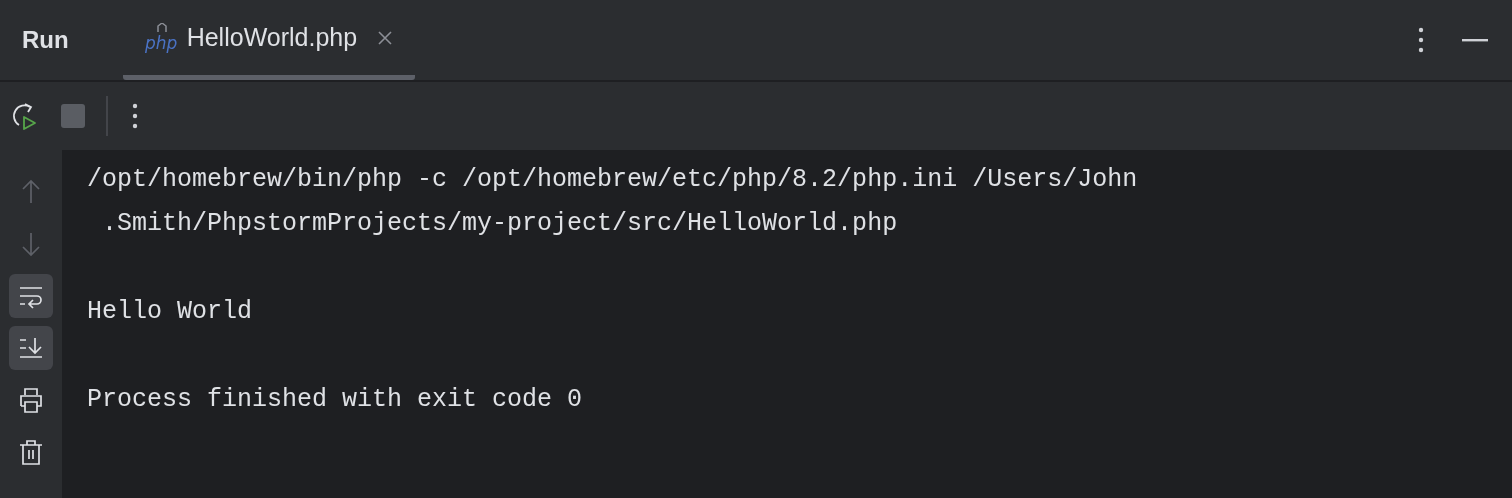 The height and width of the screenshot is (498, 1512). What do you see at coordinates (1475, 40) in the screenshot?
I see `minimize-icon` at bounding box center [1475, 40].